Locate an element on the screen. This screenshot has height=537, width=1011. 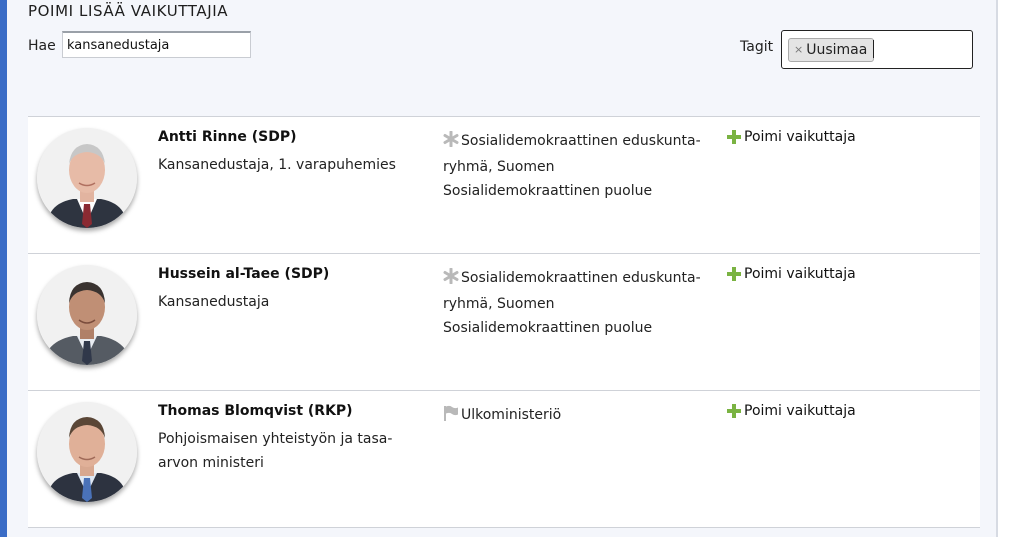
text-cursor is located at coordinates (873, 49).